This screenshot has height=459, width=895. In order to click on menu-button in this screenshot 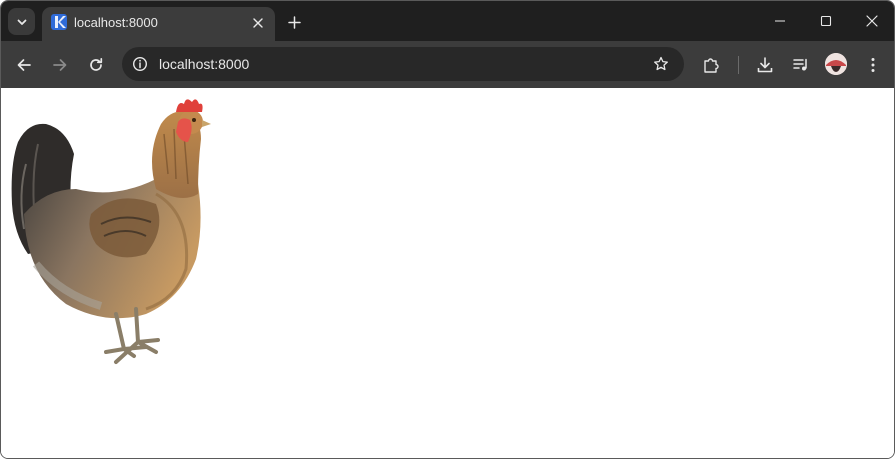, I will do `click(873, 65)`.